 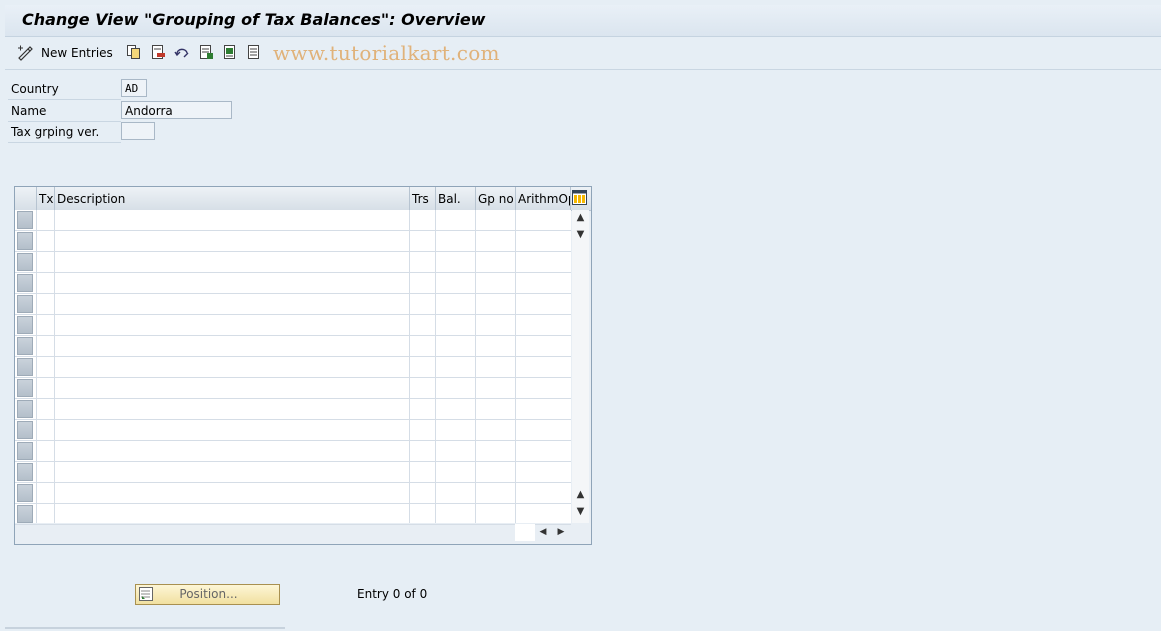 I want to click on select-block-icon, so click(x=230, y=52).